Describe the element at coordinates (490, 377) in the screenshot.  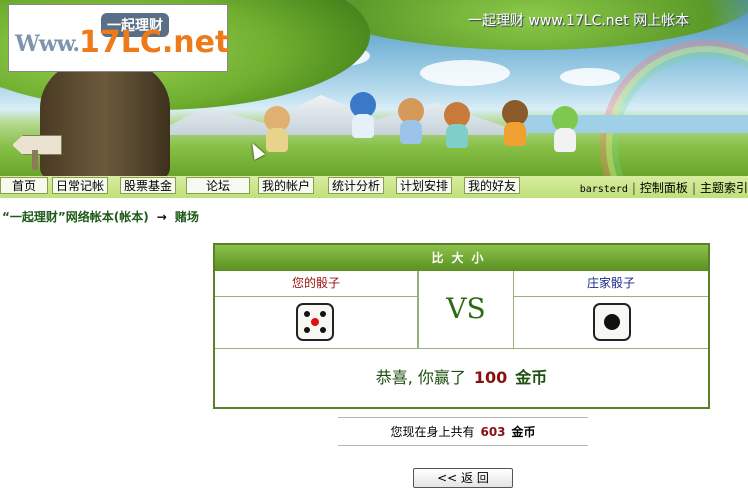
I see `result-amount: 100` at that location.